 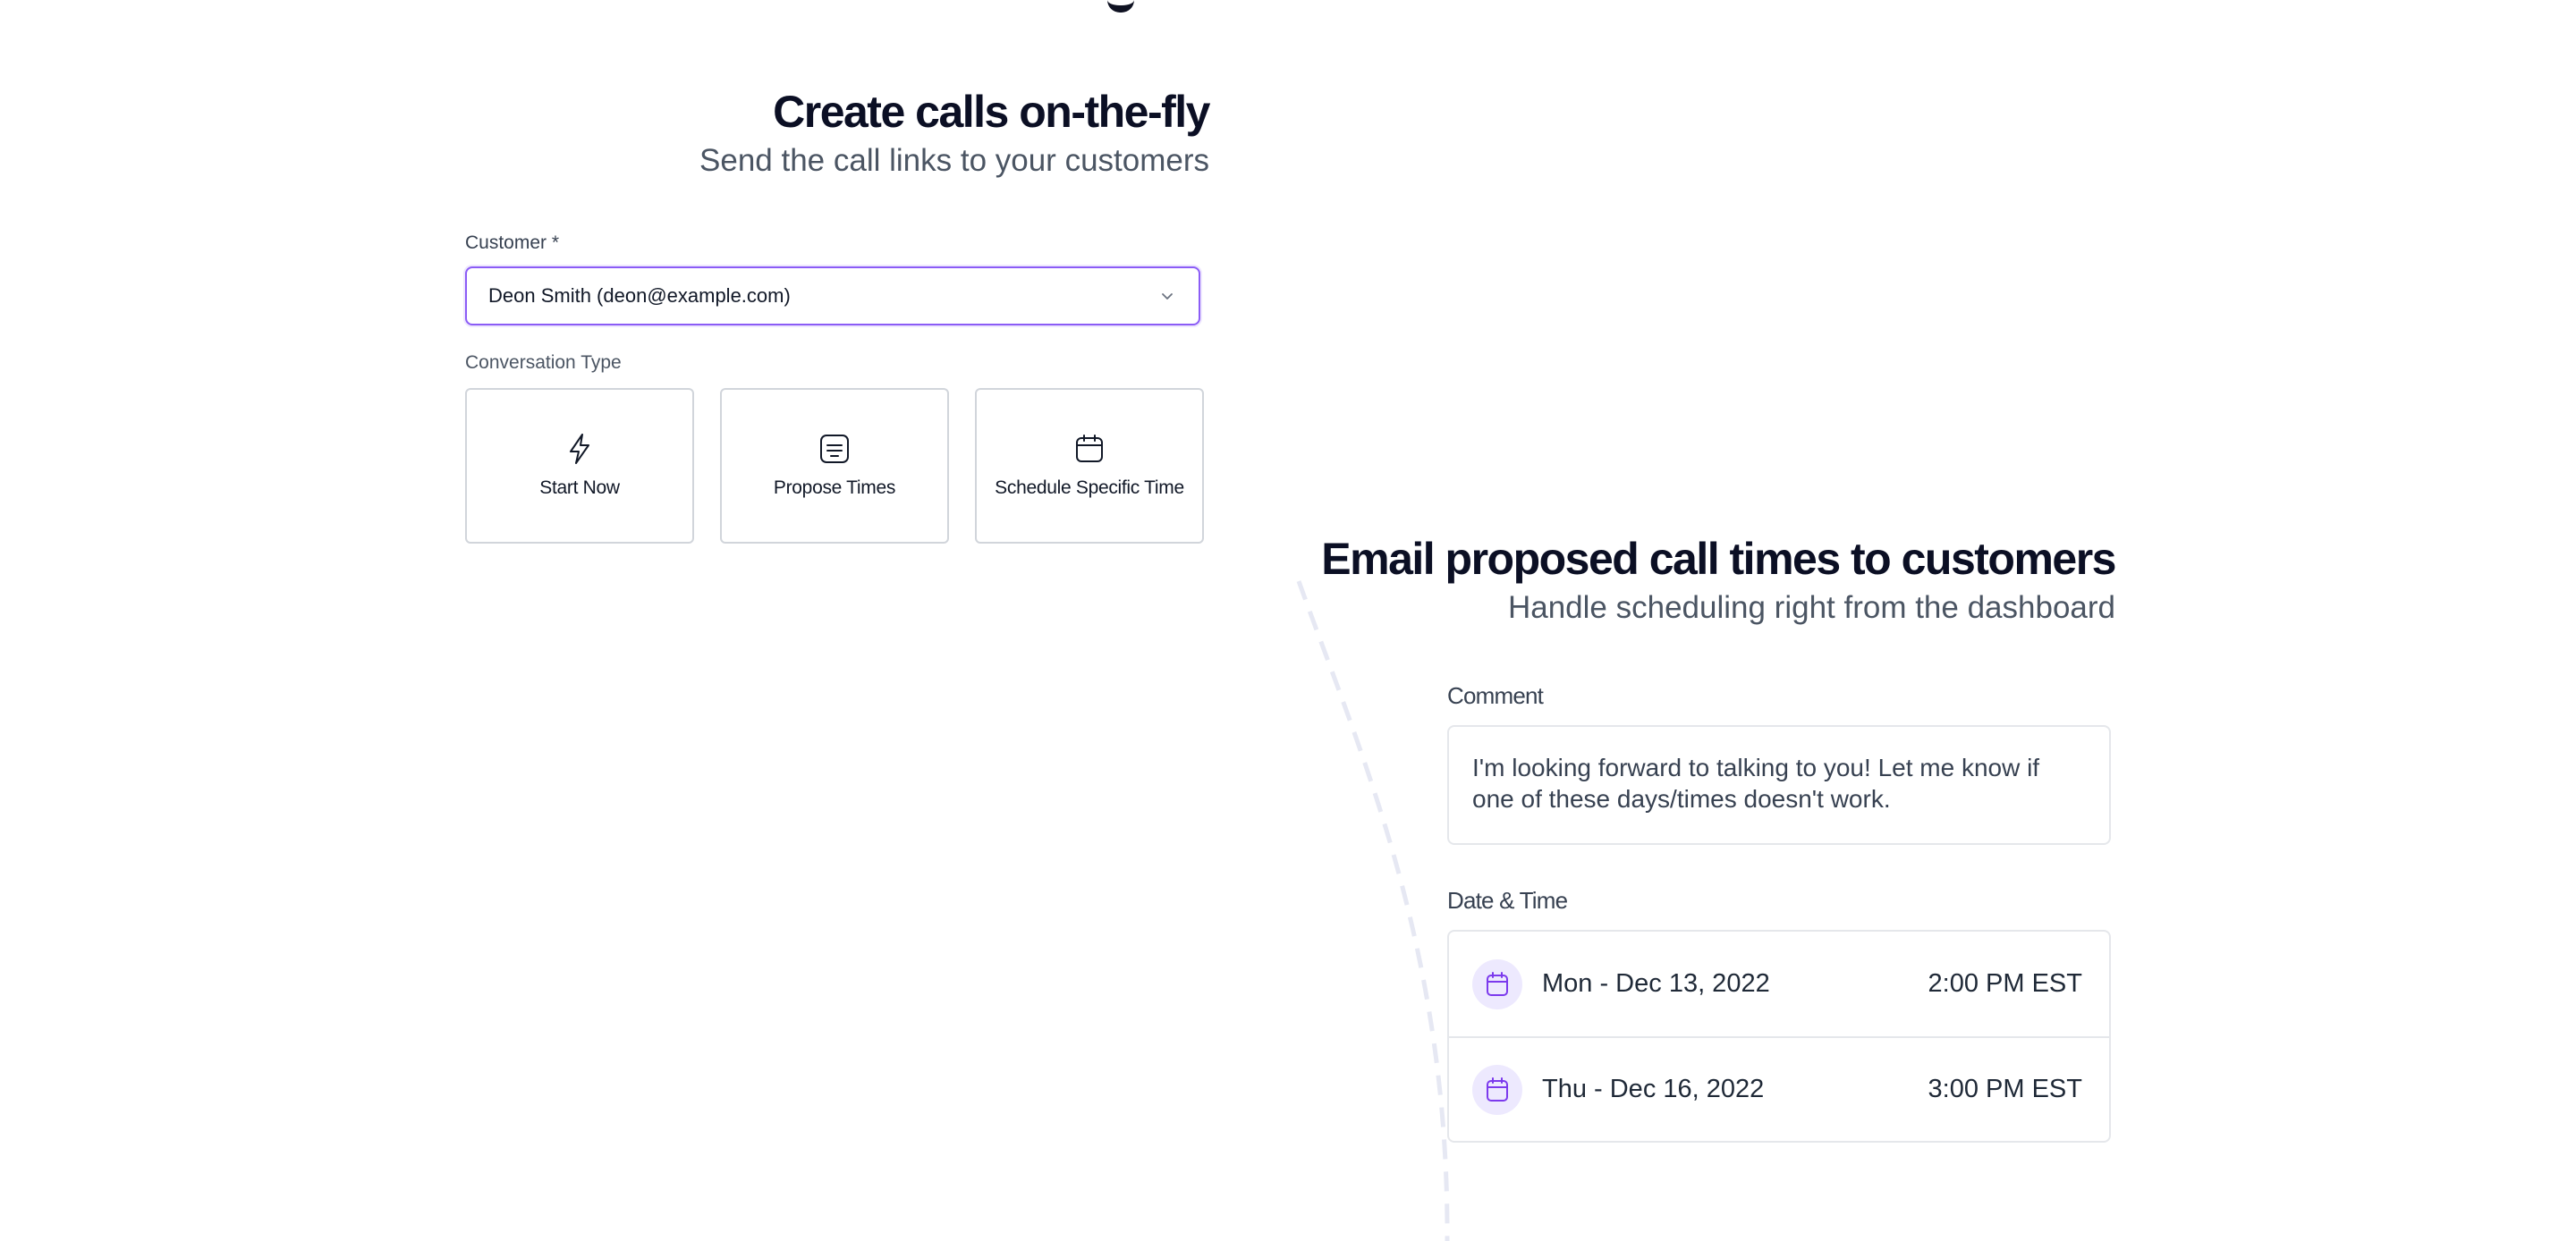 What do you see at coordinates (1495, 695) in the screenshot?
I see `comment-label: Comment` at bounding box center [1495, 695].